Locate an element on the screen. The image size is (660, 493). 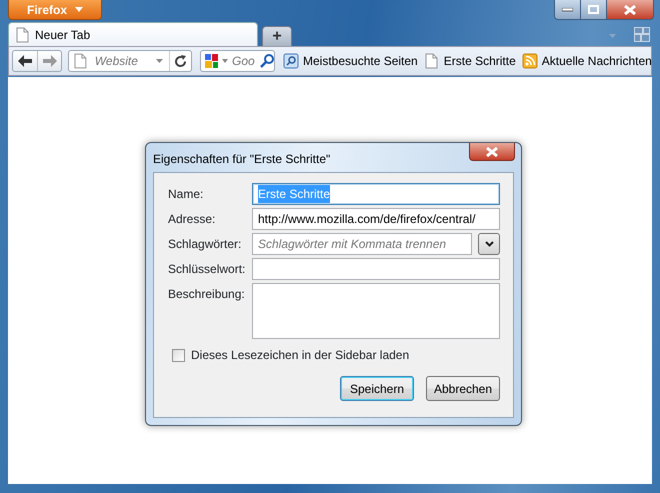
feed-icon is located at coordinates (530, 61).